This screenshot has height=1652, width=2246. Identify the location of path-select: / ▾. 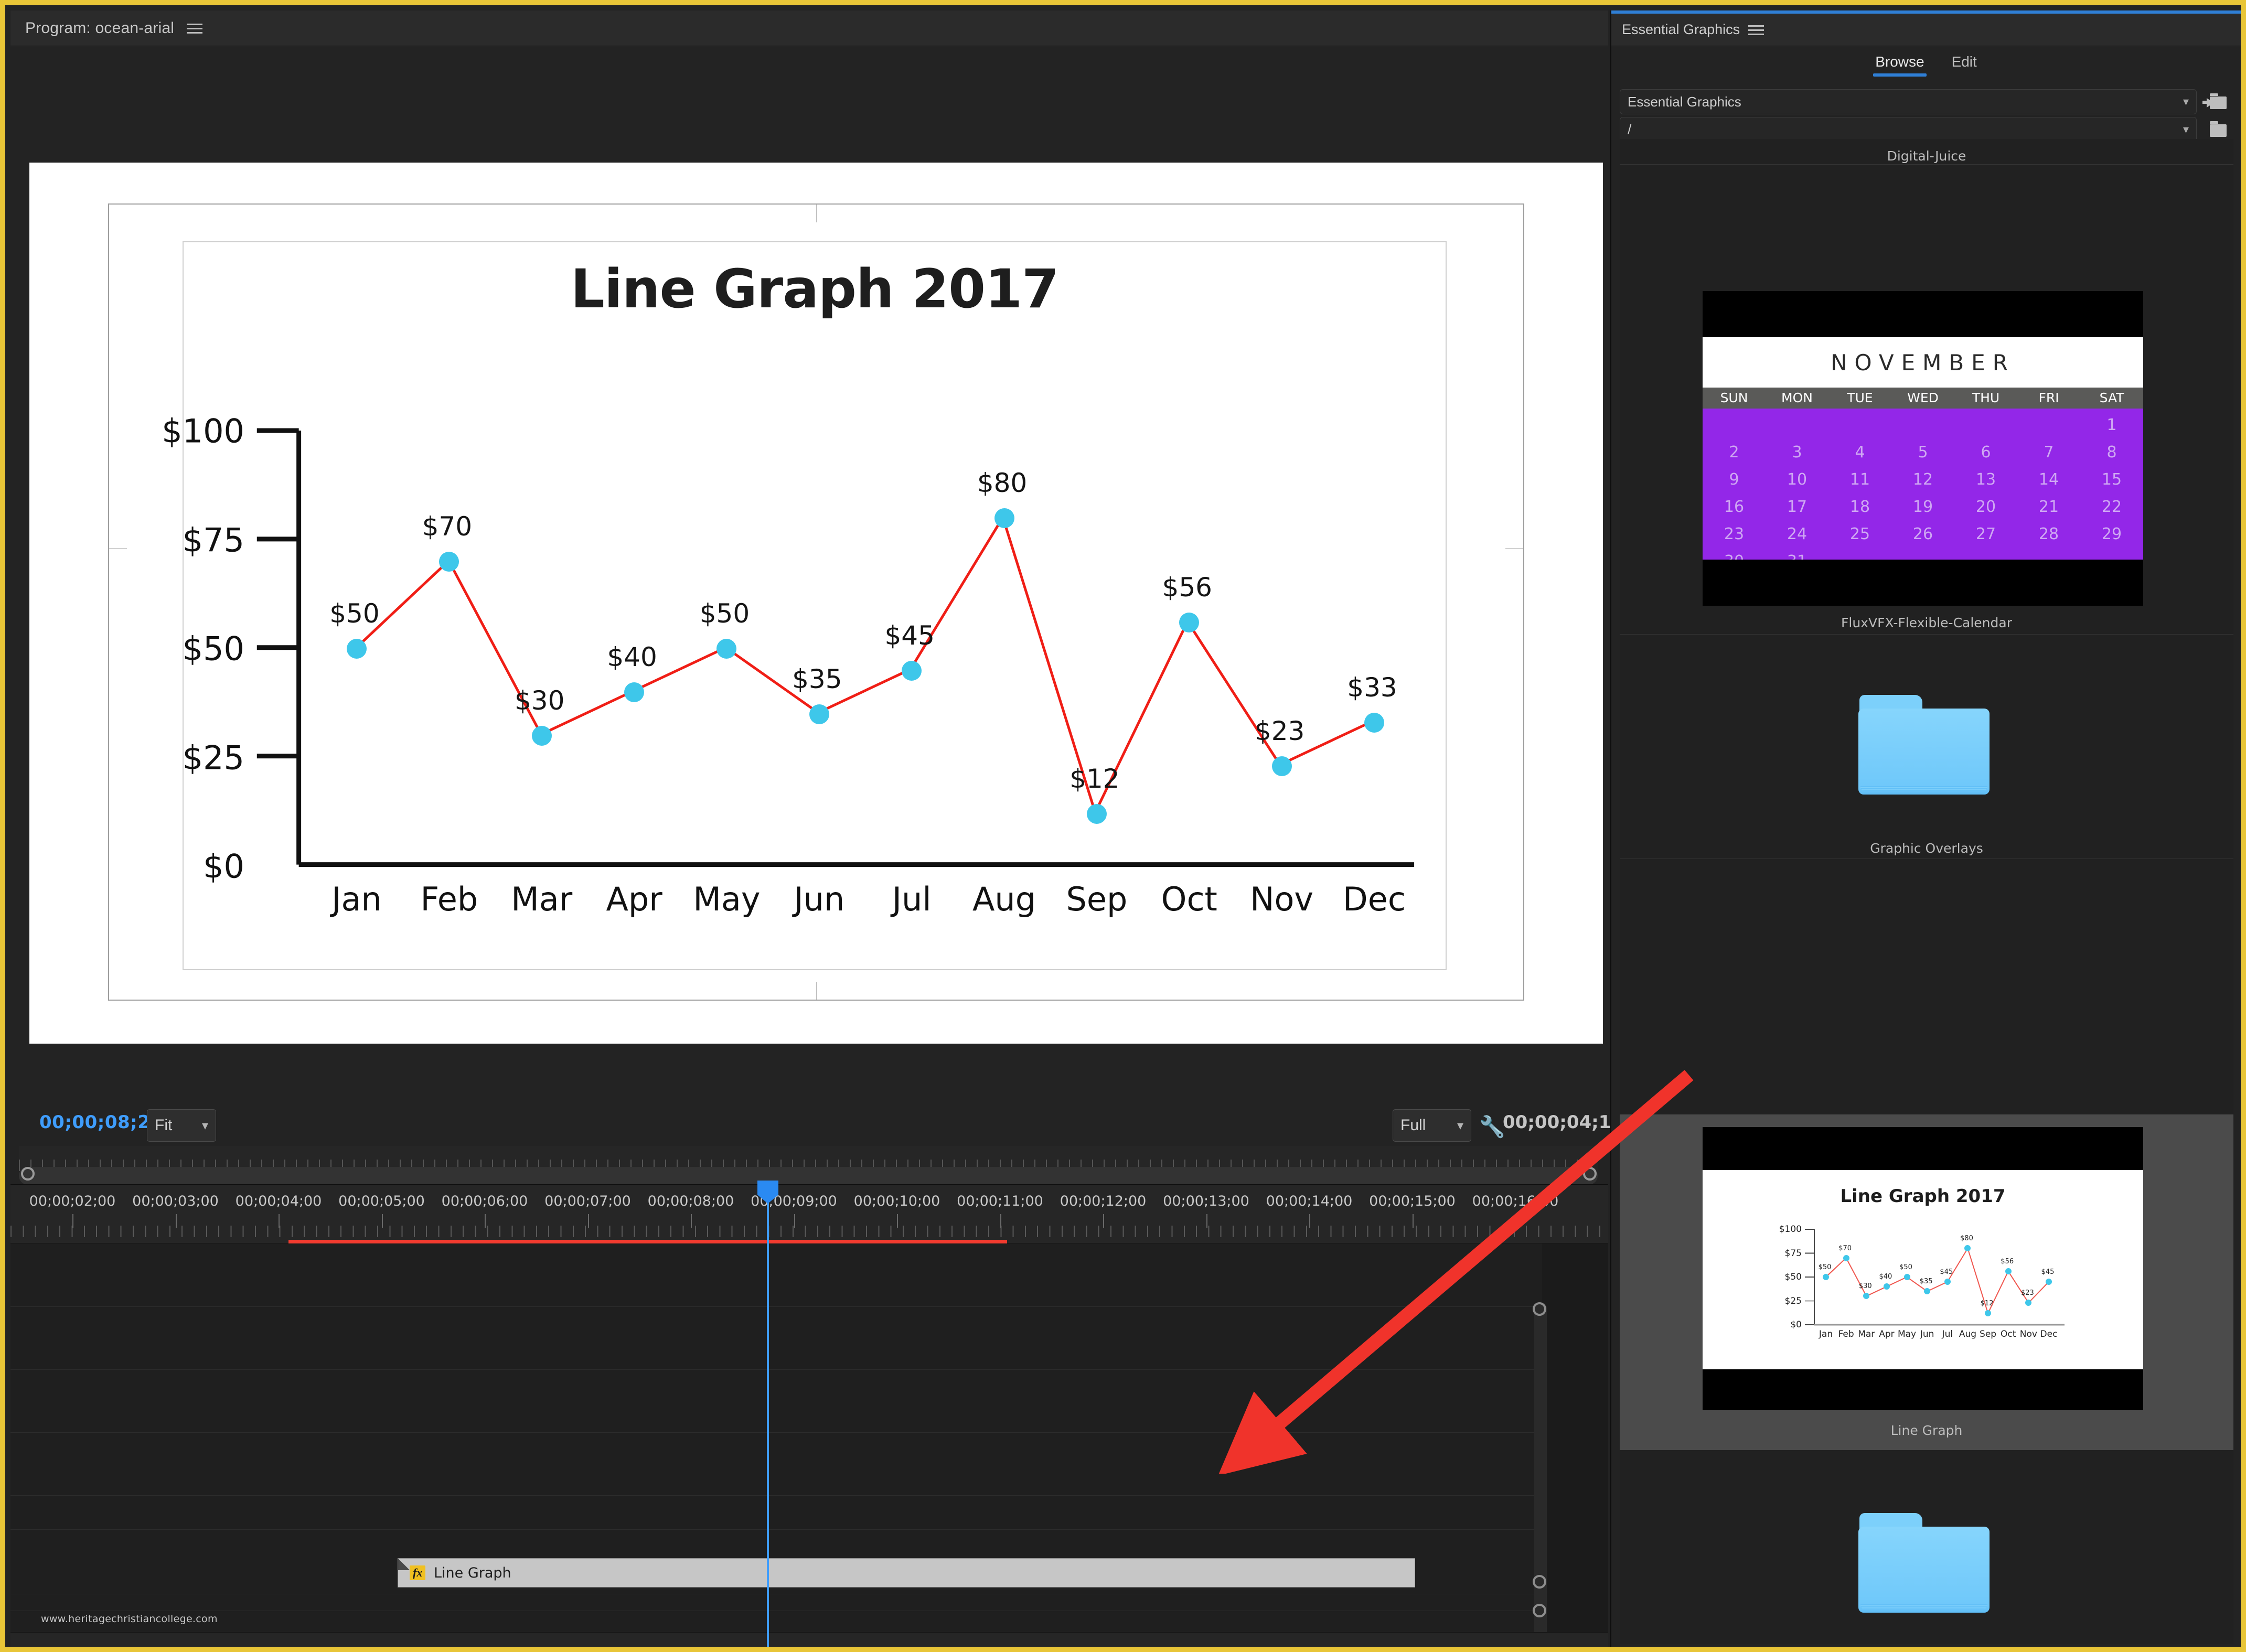
(1908, 130).